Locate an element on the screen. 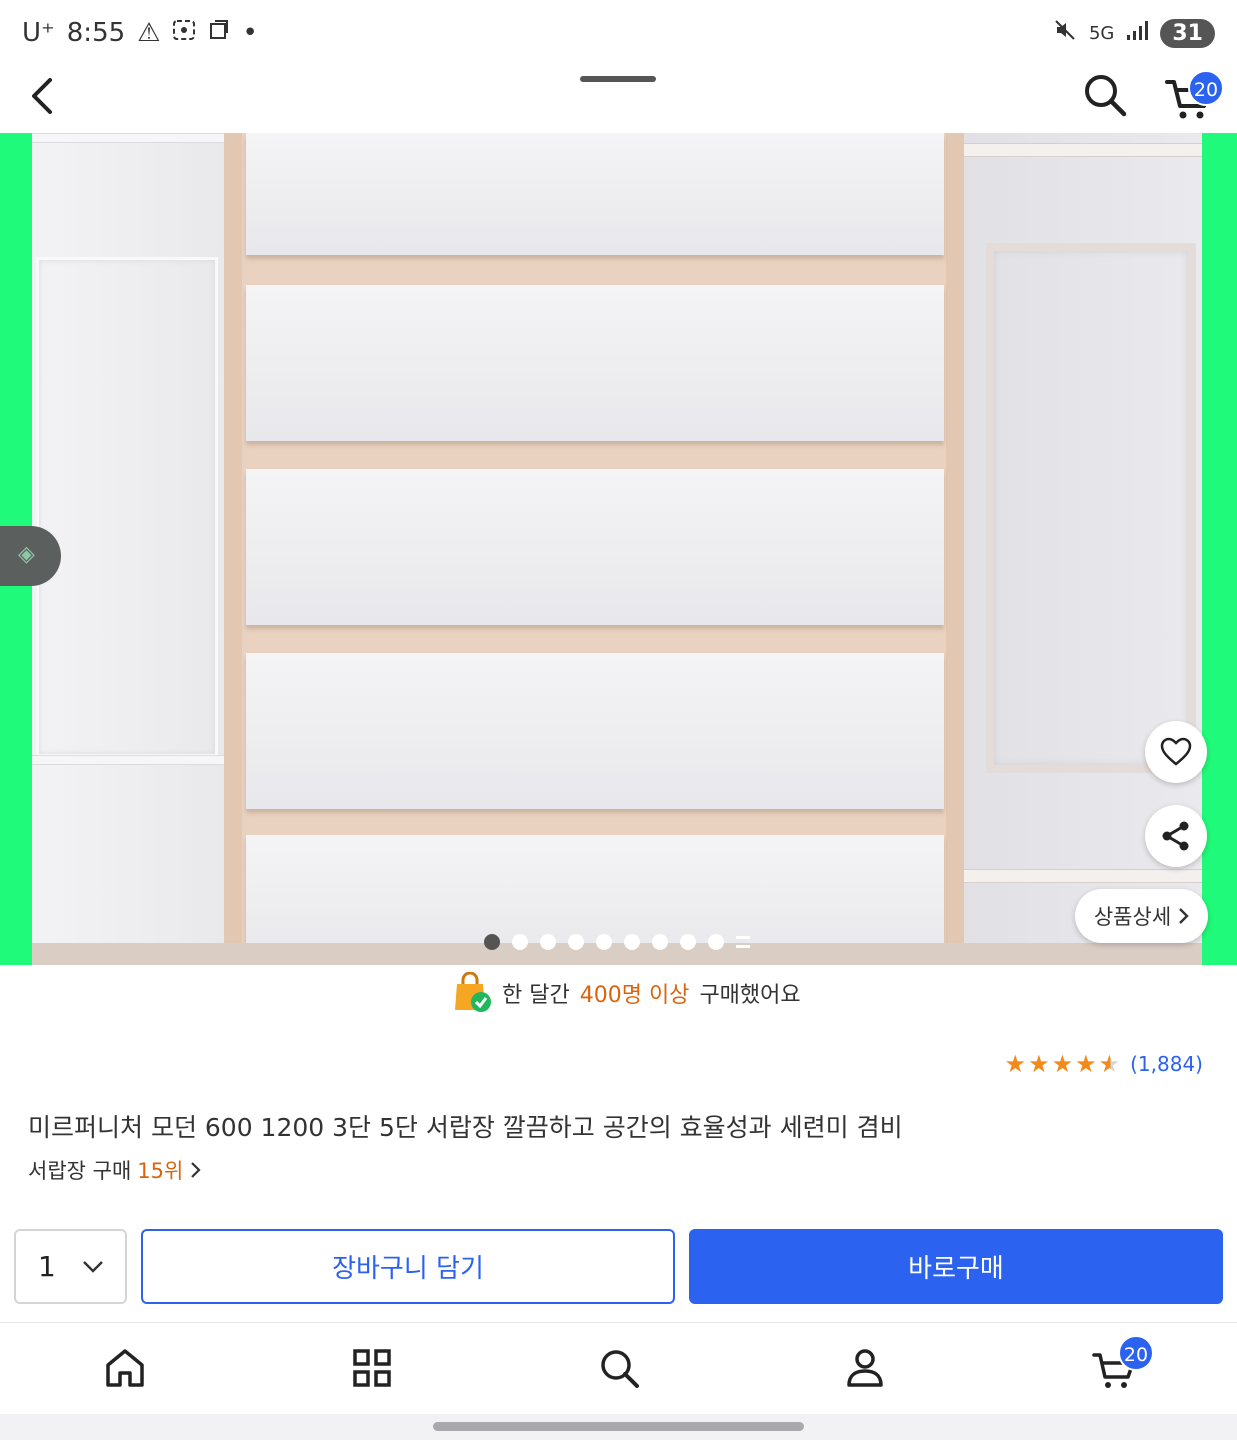 The height and width of the screenshot is (1440, 1237). add-to-cart-button: 장바구니 담기 is located at coordinates (408, 1266).